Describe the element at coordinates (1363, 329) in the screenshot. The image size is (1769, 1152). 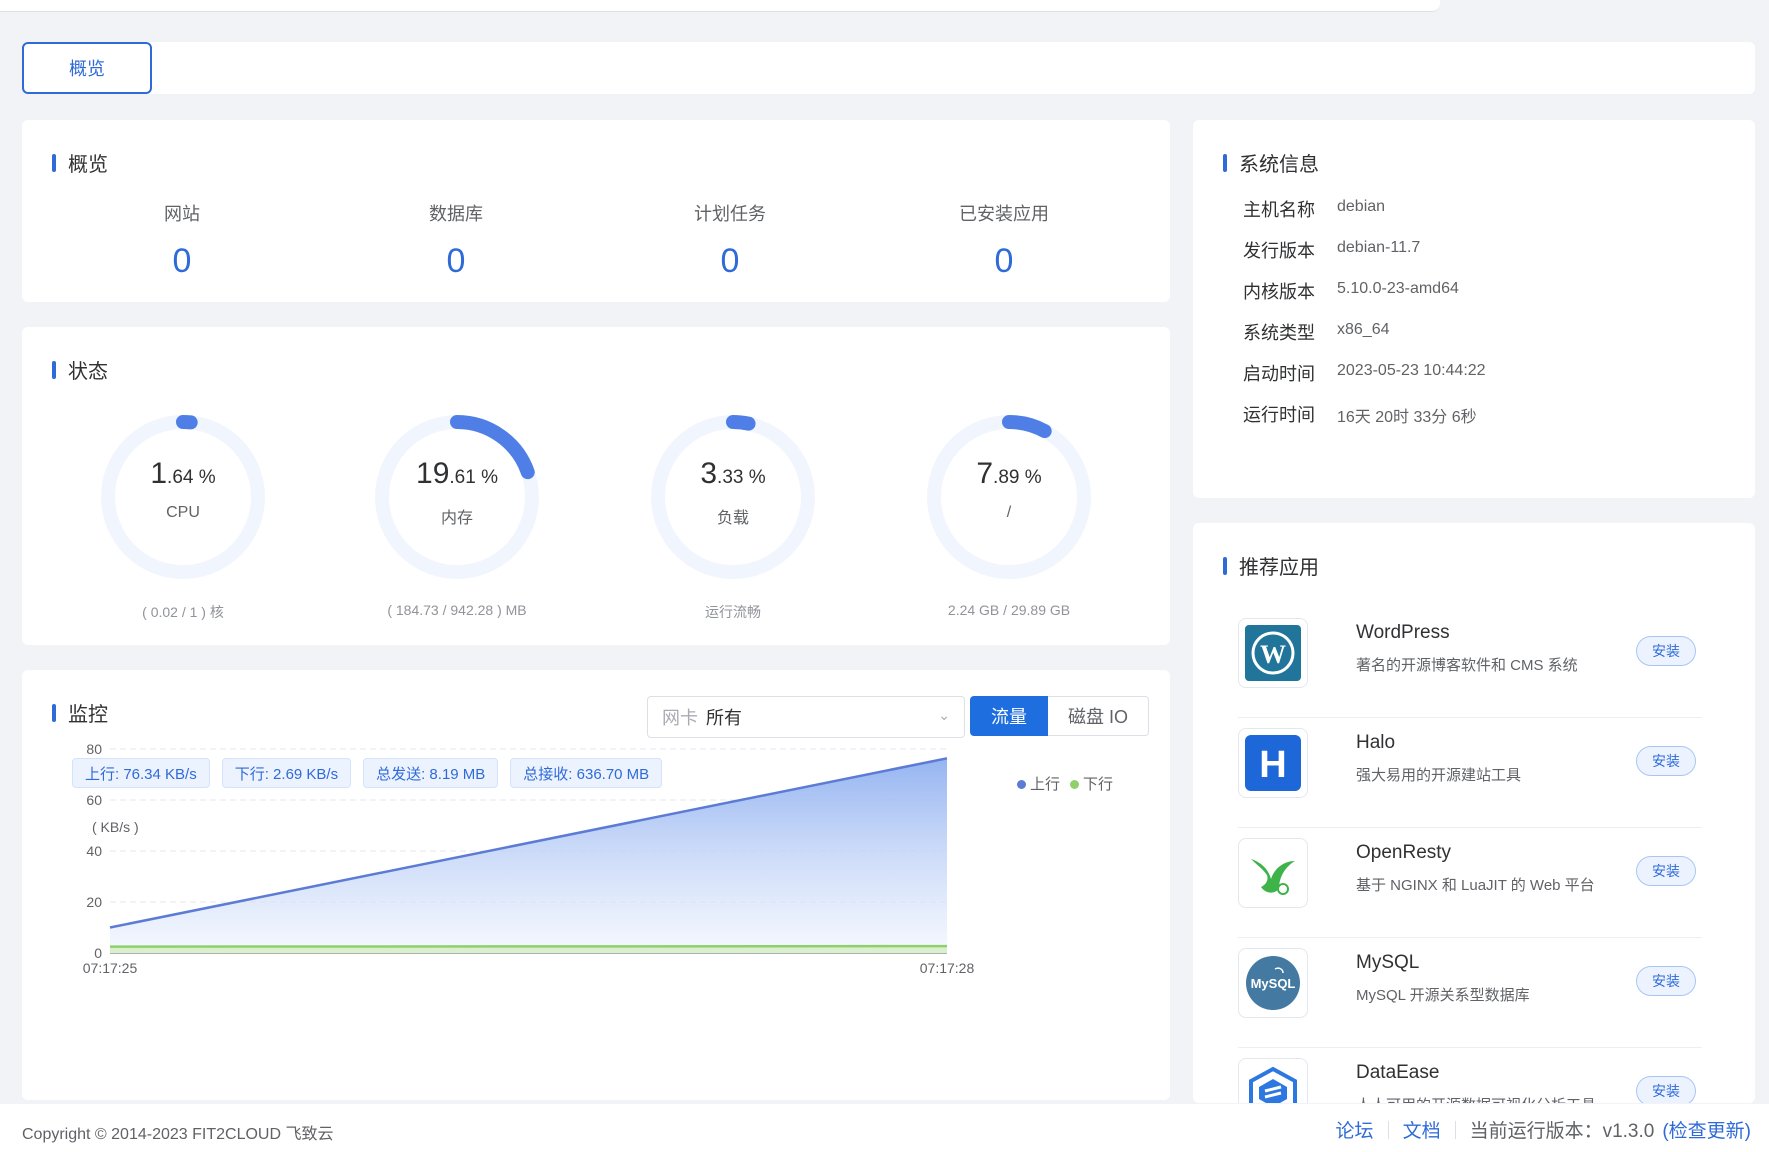
I see `sysinfo-value: x86_64` at that location.